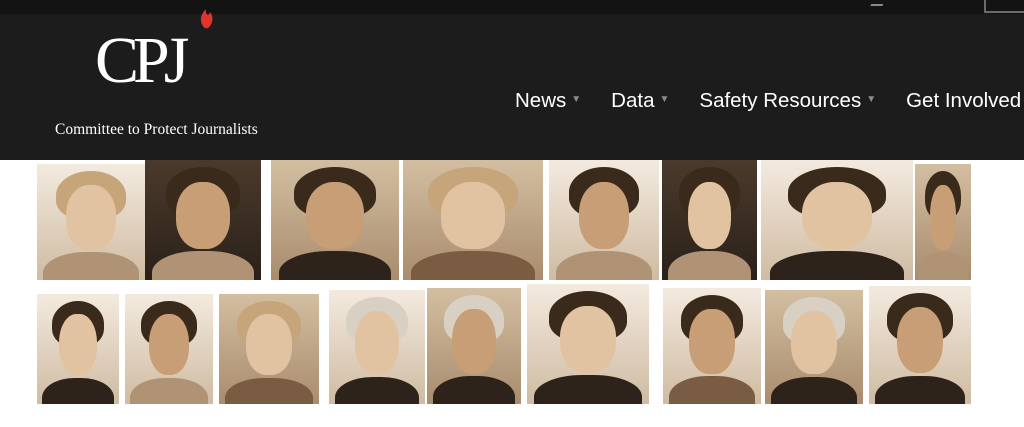  Describe the element at coordinates (633, 100) in the screenshot. I see `nav-item-label: Data` at that location.